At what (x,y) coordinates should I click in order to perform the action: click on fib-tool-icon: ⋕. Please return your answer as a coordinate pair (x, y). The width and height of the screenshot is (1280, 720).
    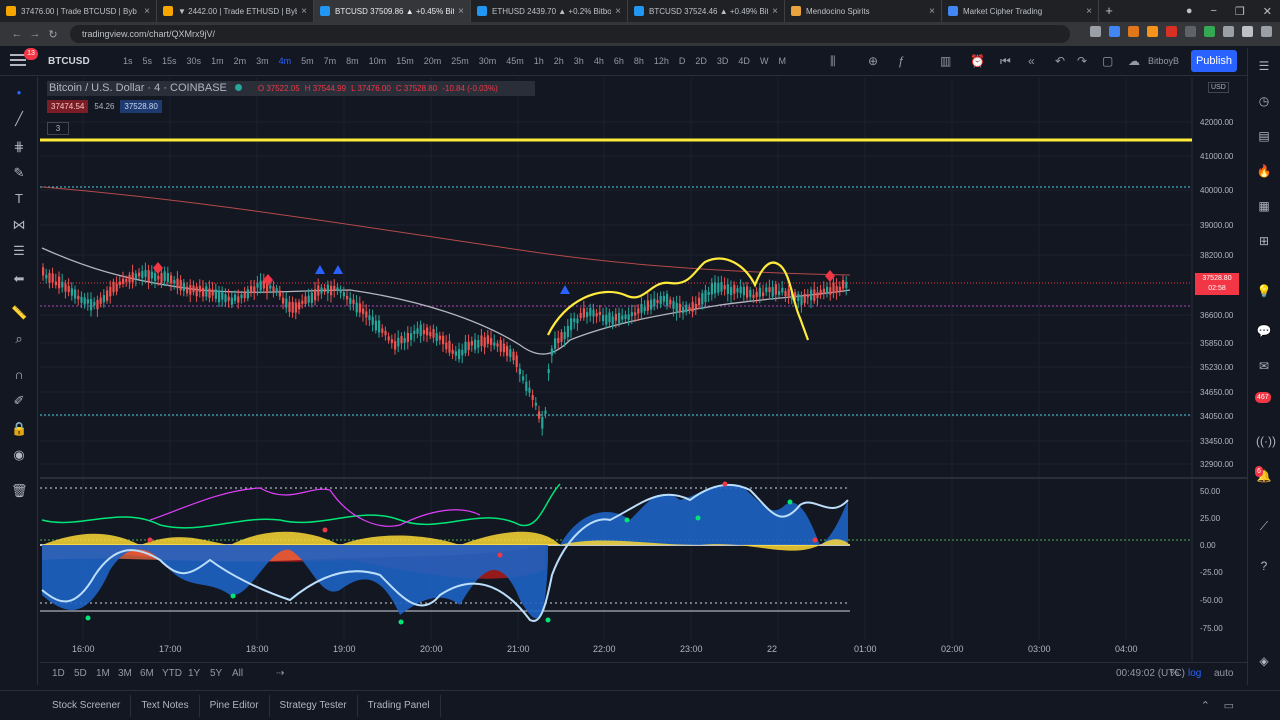
    Looking at the image, I should click on (19, 147).